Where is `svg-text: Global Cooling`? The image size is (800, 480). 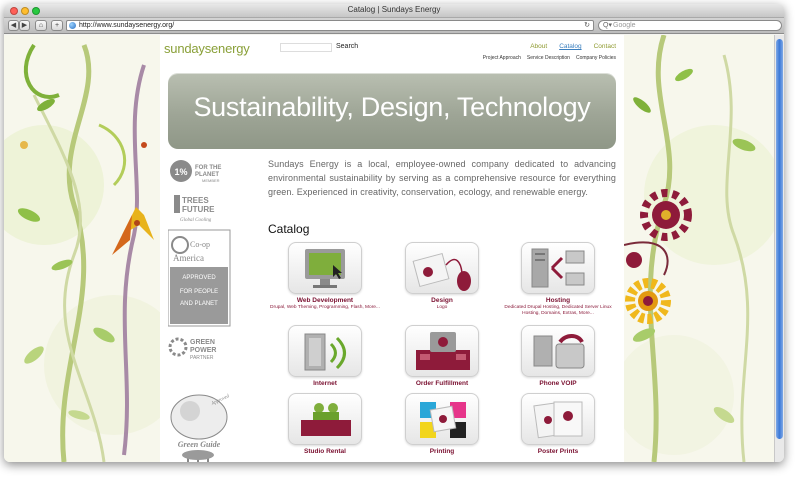
svg-text: Global Cooling is located at coordinates (196, 220).